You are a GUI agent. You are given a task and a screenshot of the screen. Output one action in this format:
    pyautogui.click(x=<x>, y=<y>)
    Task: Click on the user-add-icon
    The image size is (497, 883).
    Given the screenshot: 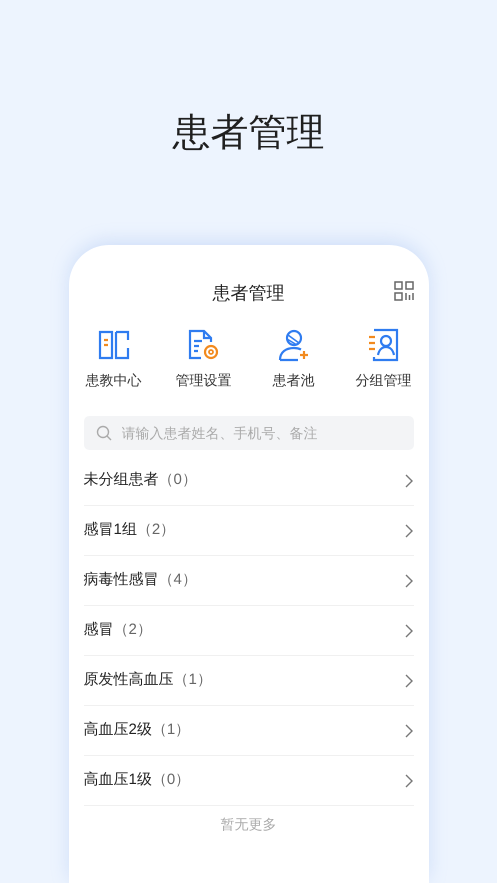 What is the action you would take?
    pyautogui.click(x=293, y=345)
    